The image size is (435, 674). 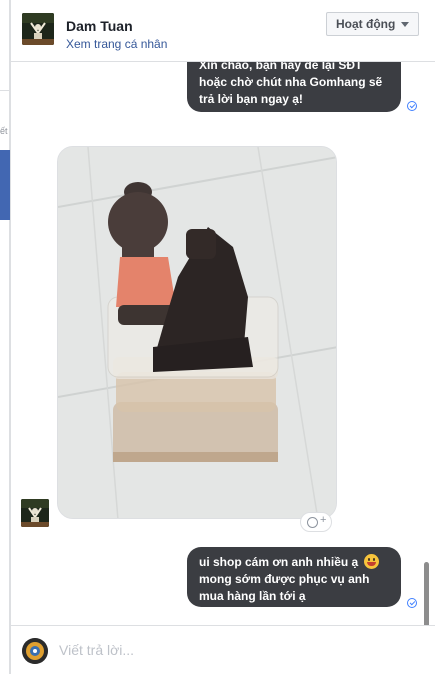 I want to click on scrollbar, so click(x=426, y=593).